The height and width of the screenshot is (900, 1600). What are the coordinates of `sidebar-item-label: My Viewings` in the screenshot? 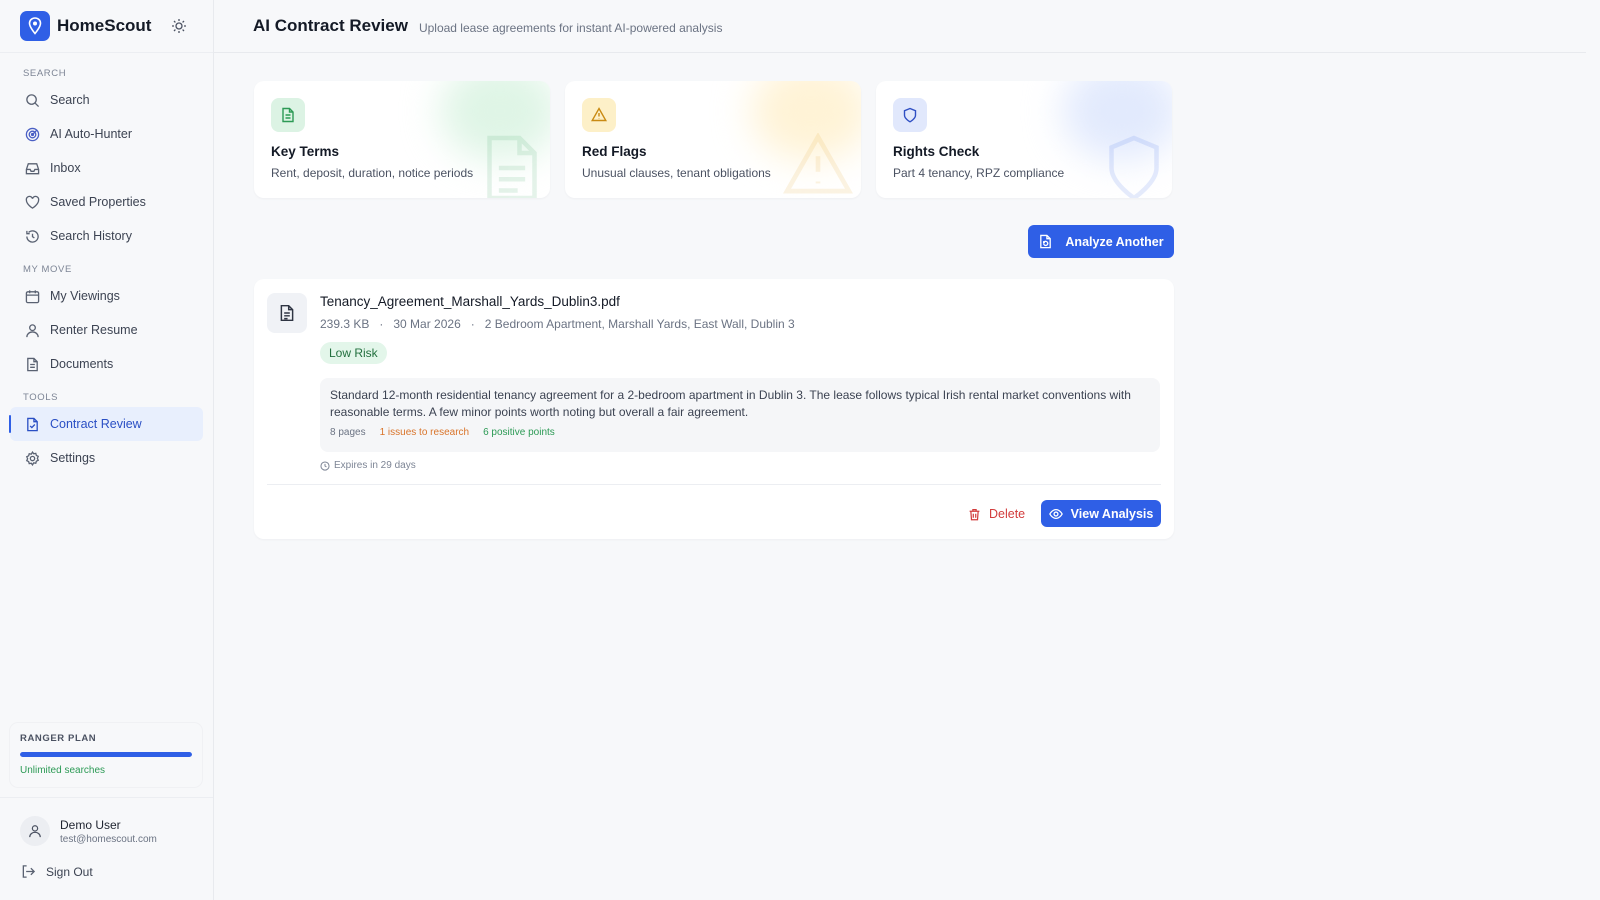 It's located at (85, 296).